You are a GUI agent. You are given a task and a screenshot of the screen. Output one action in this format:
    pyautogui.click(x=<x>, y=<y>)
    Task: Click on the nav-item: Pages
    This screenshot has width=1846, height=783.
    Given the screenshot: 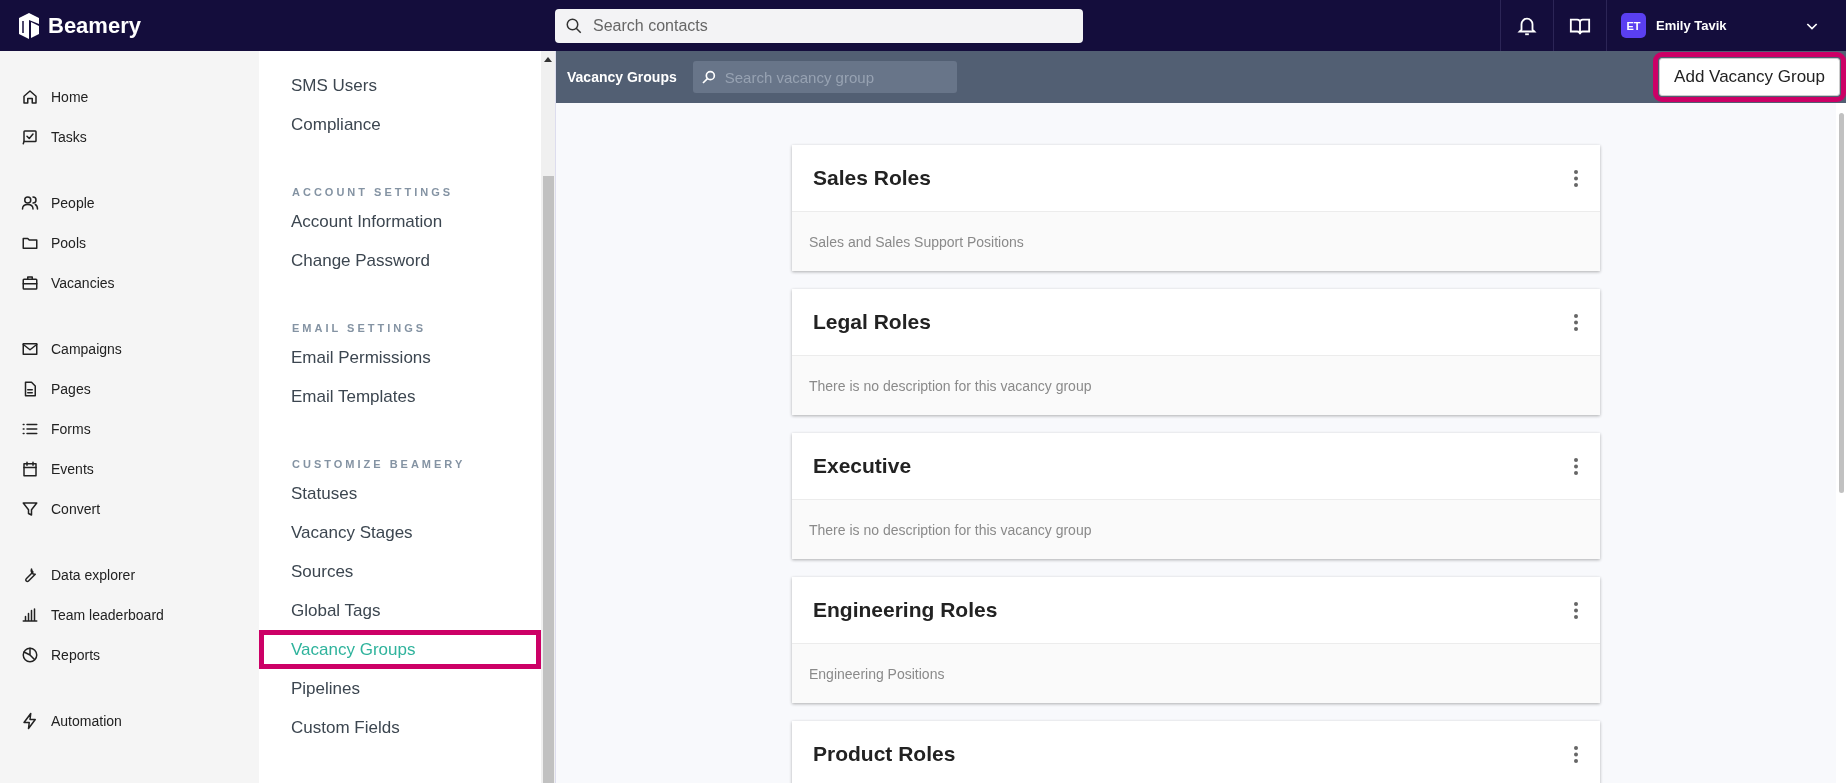 What is the action you would take?
    pyautogui.click(x=129, y=389)
    